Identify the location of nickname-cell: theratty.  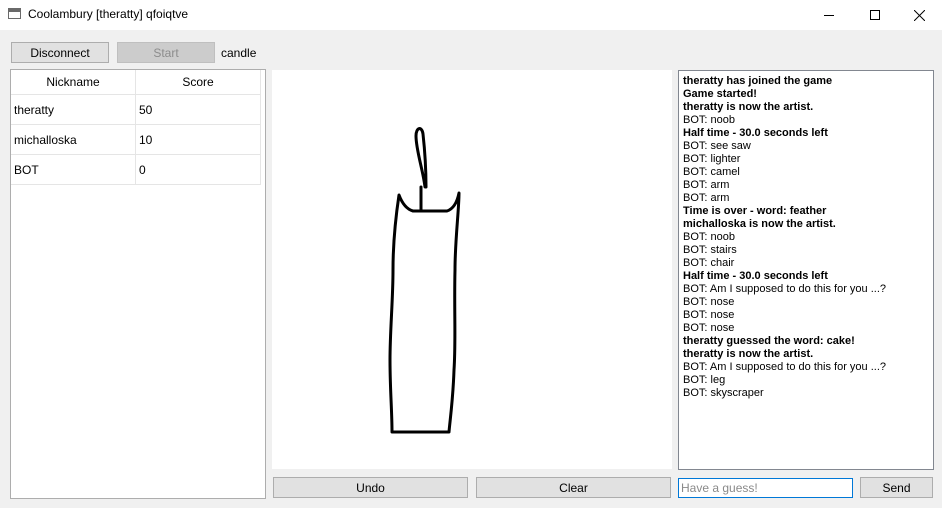
(73, 110).